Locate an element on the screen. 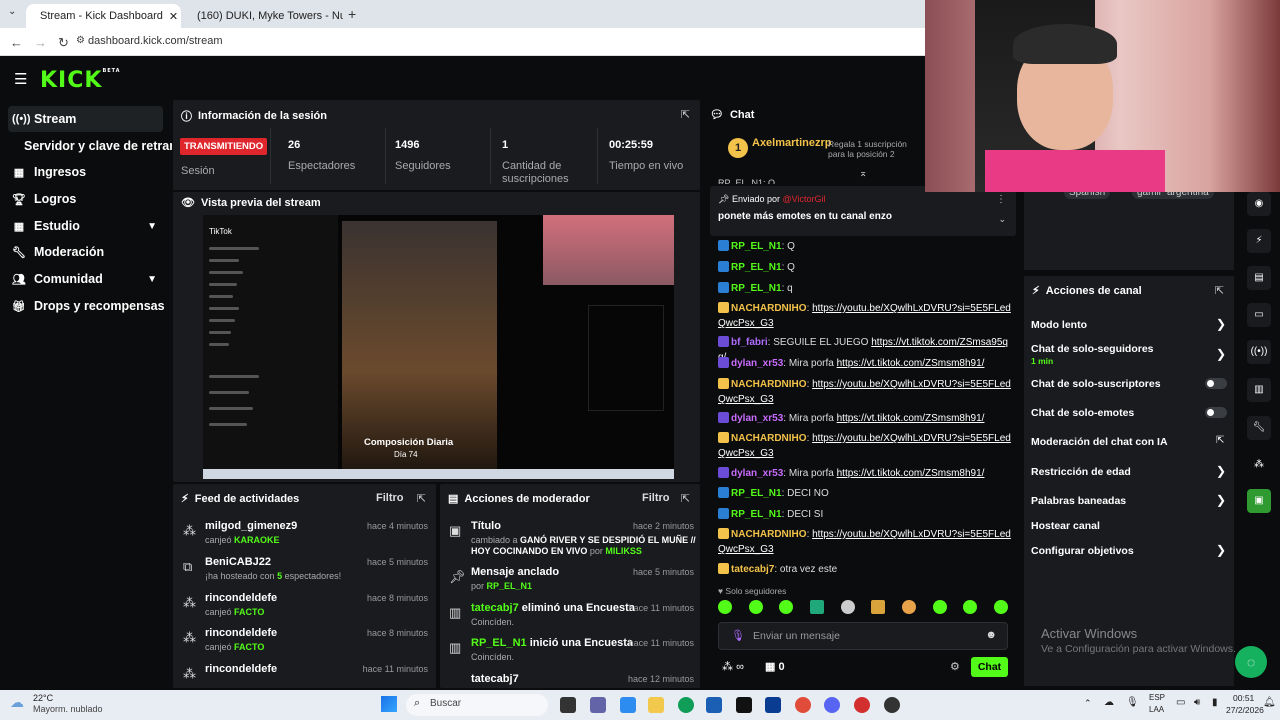 Image resolution: width=1280 pixels, height=720 pixels. weather-desc: Mayorm. nublado is located at coordinates (68, 709).